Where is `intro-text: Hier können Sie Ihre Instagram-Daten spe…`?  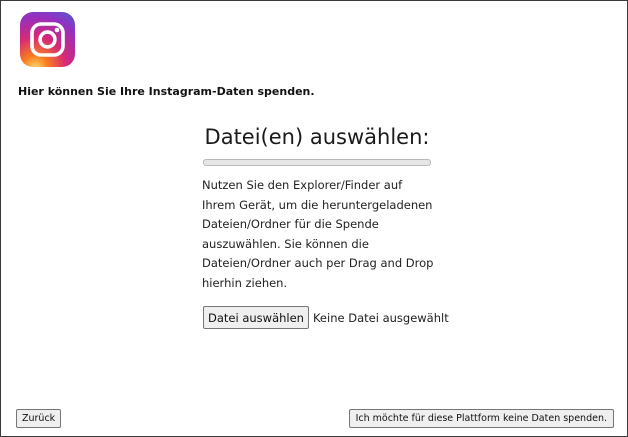
intro-text: Hier können Sie Ihre Instagram-Daten spe… is located at coordinates (166, 91).